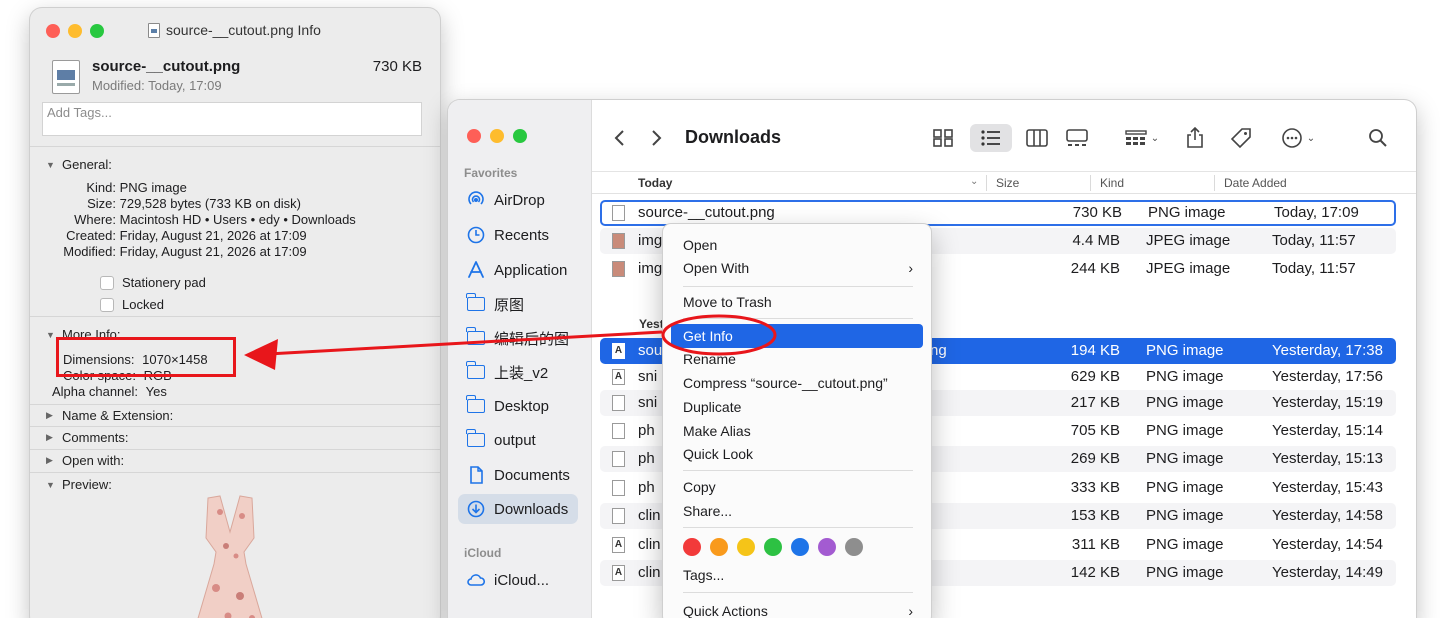 The height and width of the screenshot is (618, 1440). Describe the element at coordinates (515, 440) in the screenshot. I see `sidebar-item-label: output` at that location.